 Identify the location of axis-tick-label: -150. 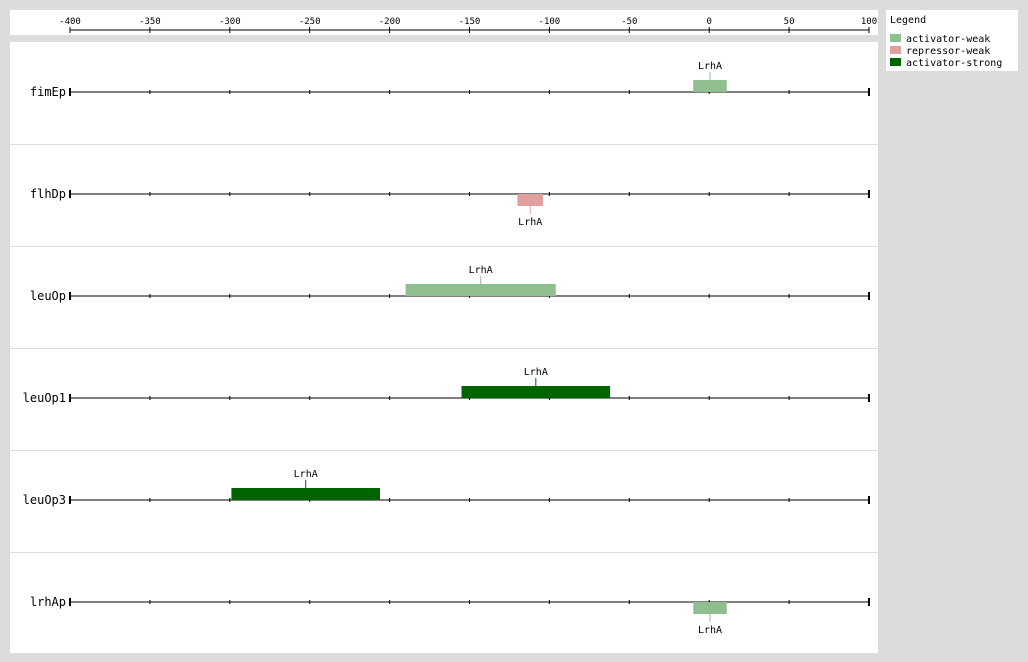
(470, 22).